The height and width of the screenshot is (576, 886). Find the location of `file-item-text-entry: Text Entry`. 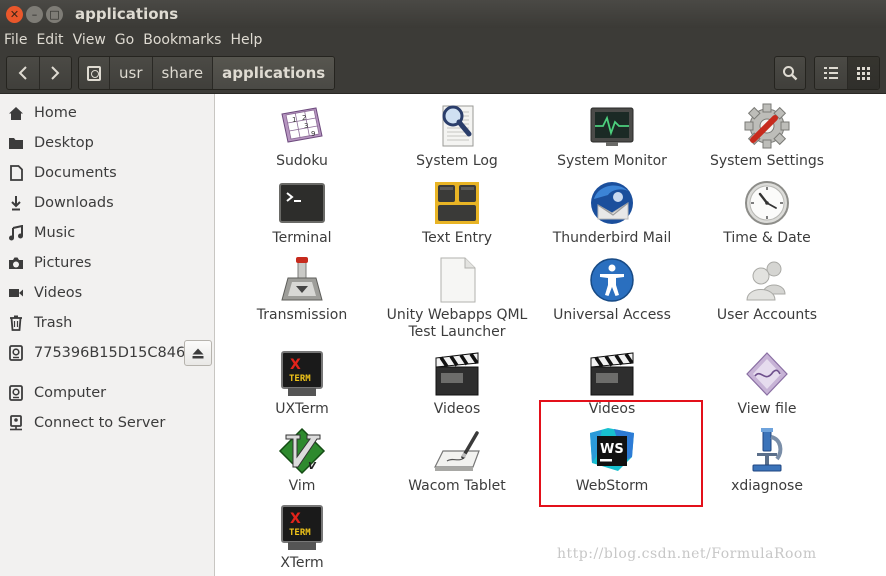

file-item-text-entry: Text Entry is located at coordinates (457, 213).